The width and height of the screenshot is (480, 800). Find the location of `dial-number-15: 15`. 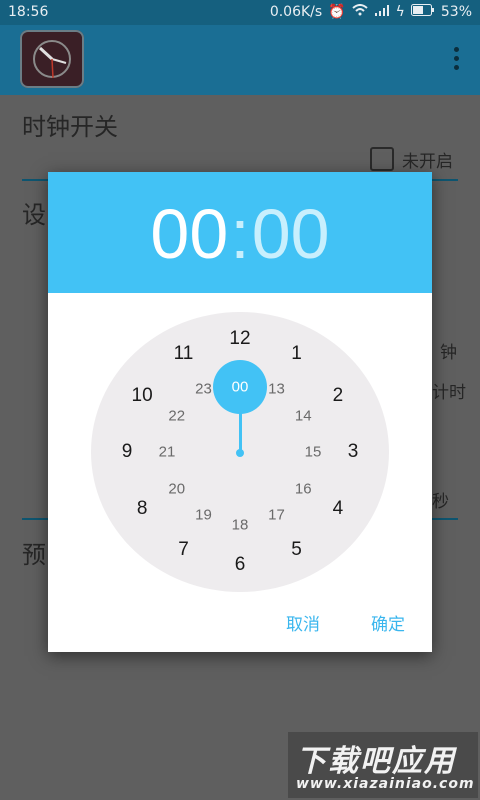

dial-number-15: 15 is located at coordinates (313, 452).